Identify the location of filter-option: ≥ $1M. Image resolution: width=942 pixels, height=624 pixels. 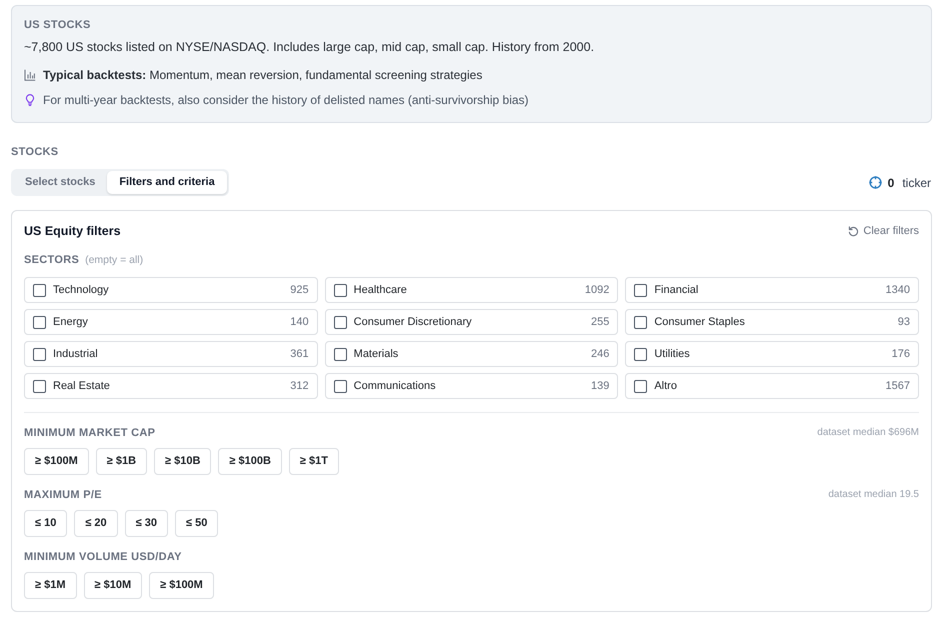
(50, 585).